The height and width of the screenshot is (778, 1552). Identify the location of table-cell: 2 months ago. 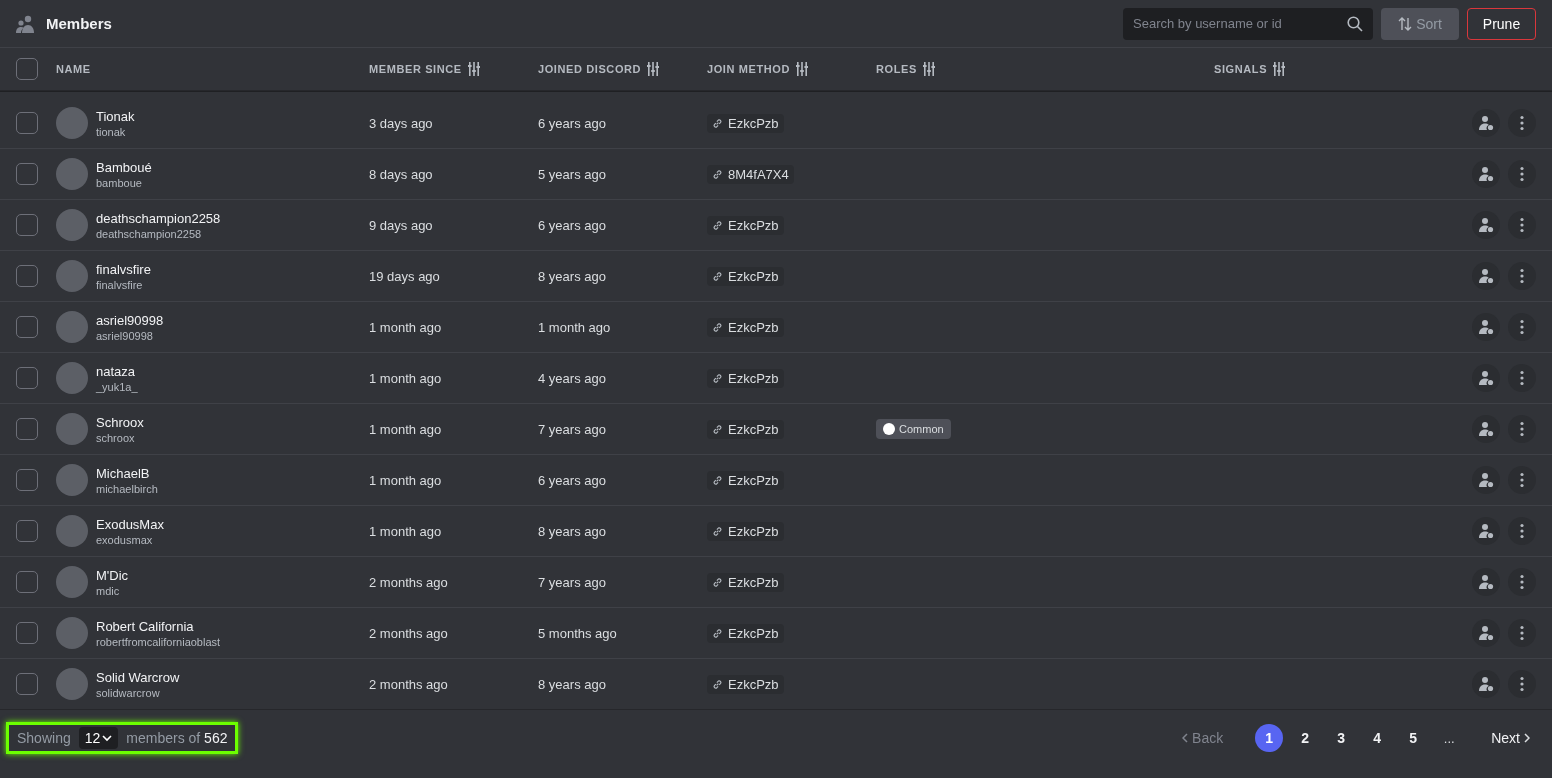
(408, 582).